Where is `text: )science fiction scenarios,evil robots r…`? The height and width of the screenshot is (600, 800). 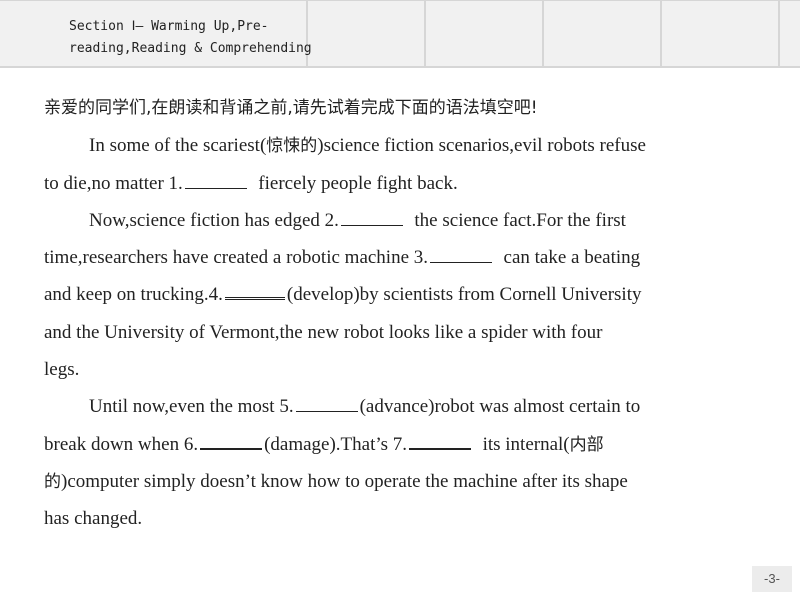
text: )science fiction scenarios,evil robots r… is located at coordinates (481, 146).